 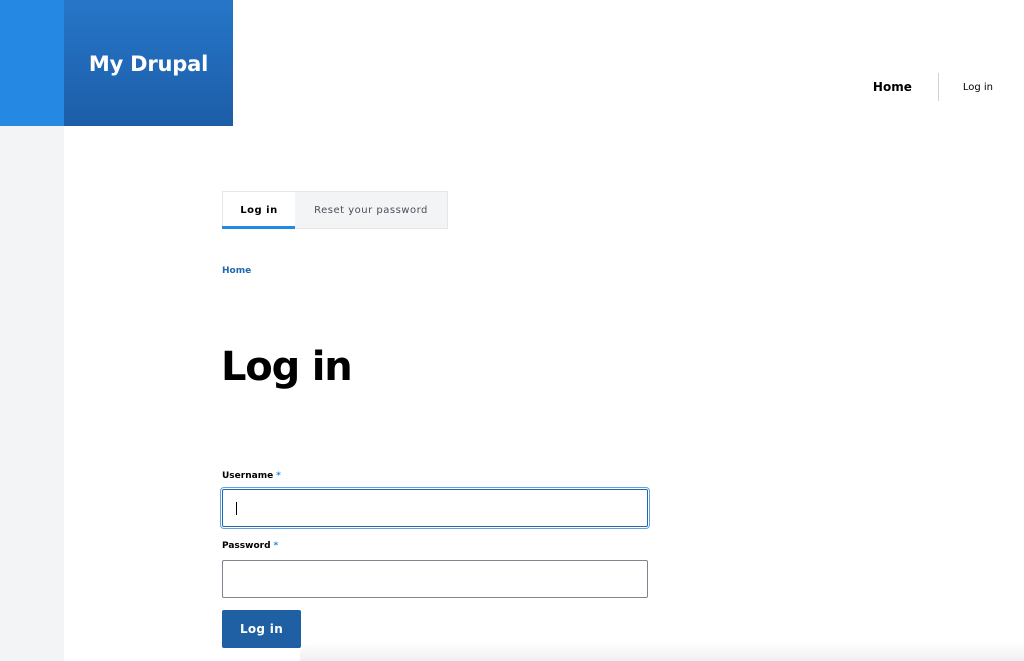 I want to click on log-in-button: Log in, so click(x=261, y=629).